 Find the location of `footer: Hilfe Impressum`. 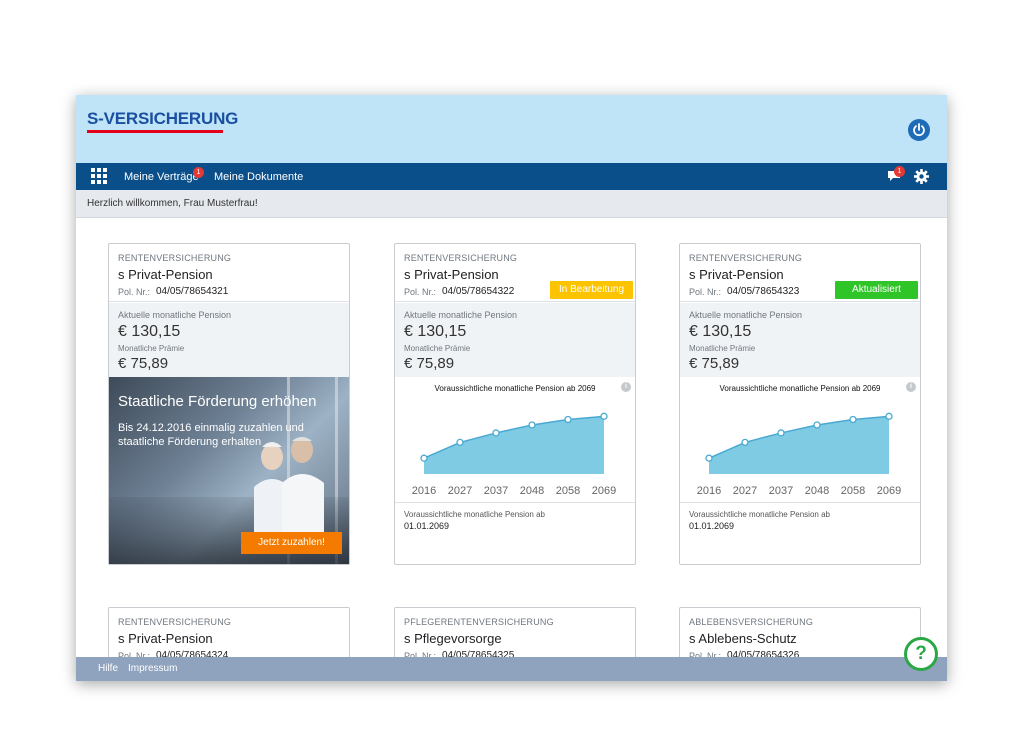

footer: Hilfe Impressum is located at coordinates (511, 669).